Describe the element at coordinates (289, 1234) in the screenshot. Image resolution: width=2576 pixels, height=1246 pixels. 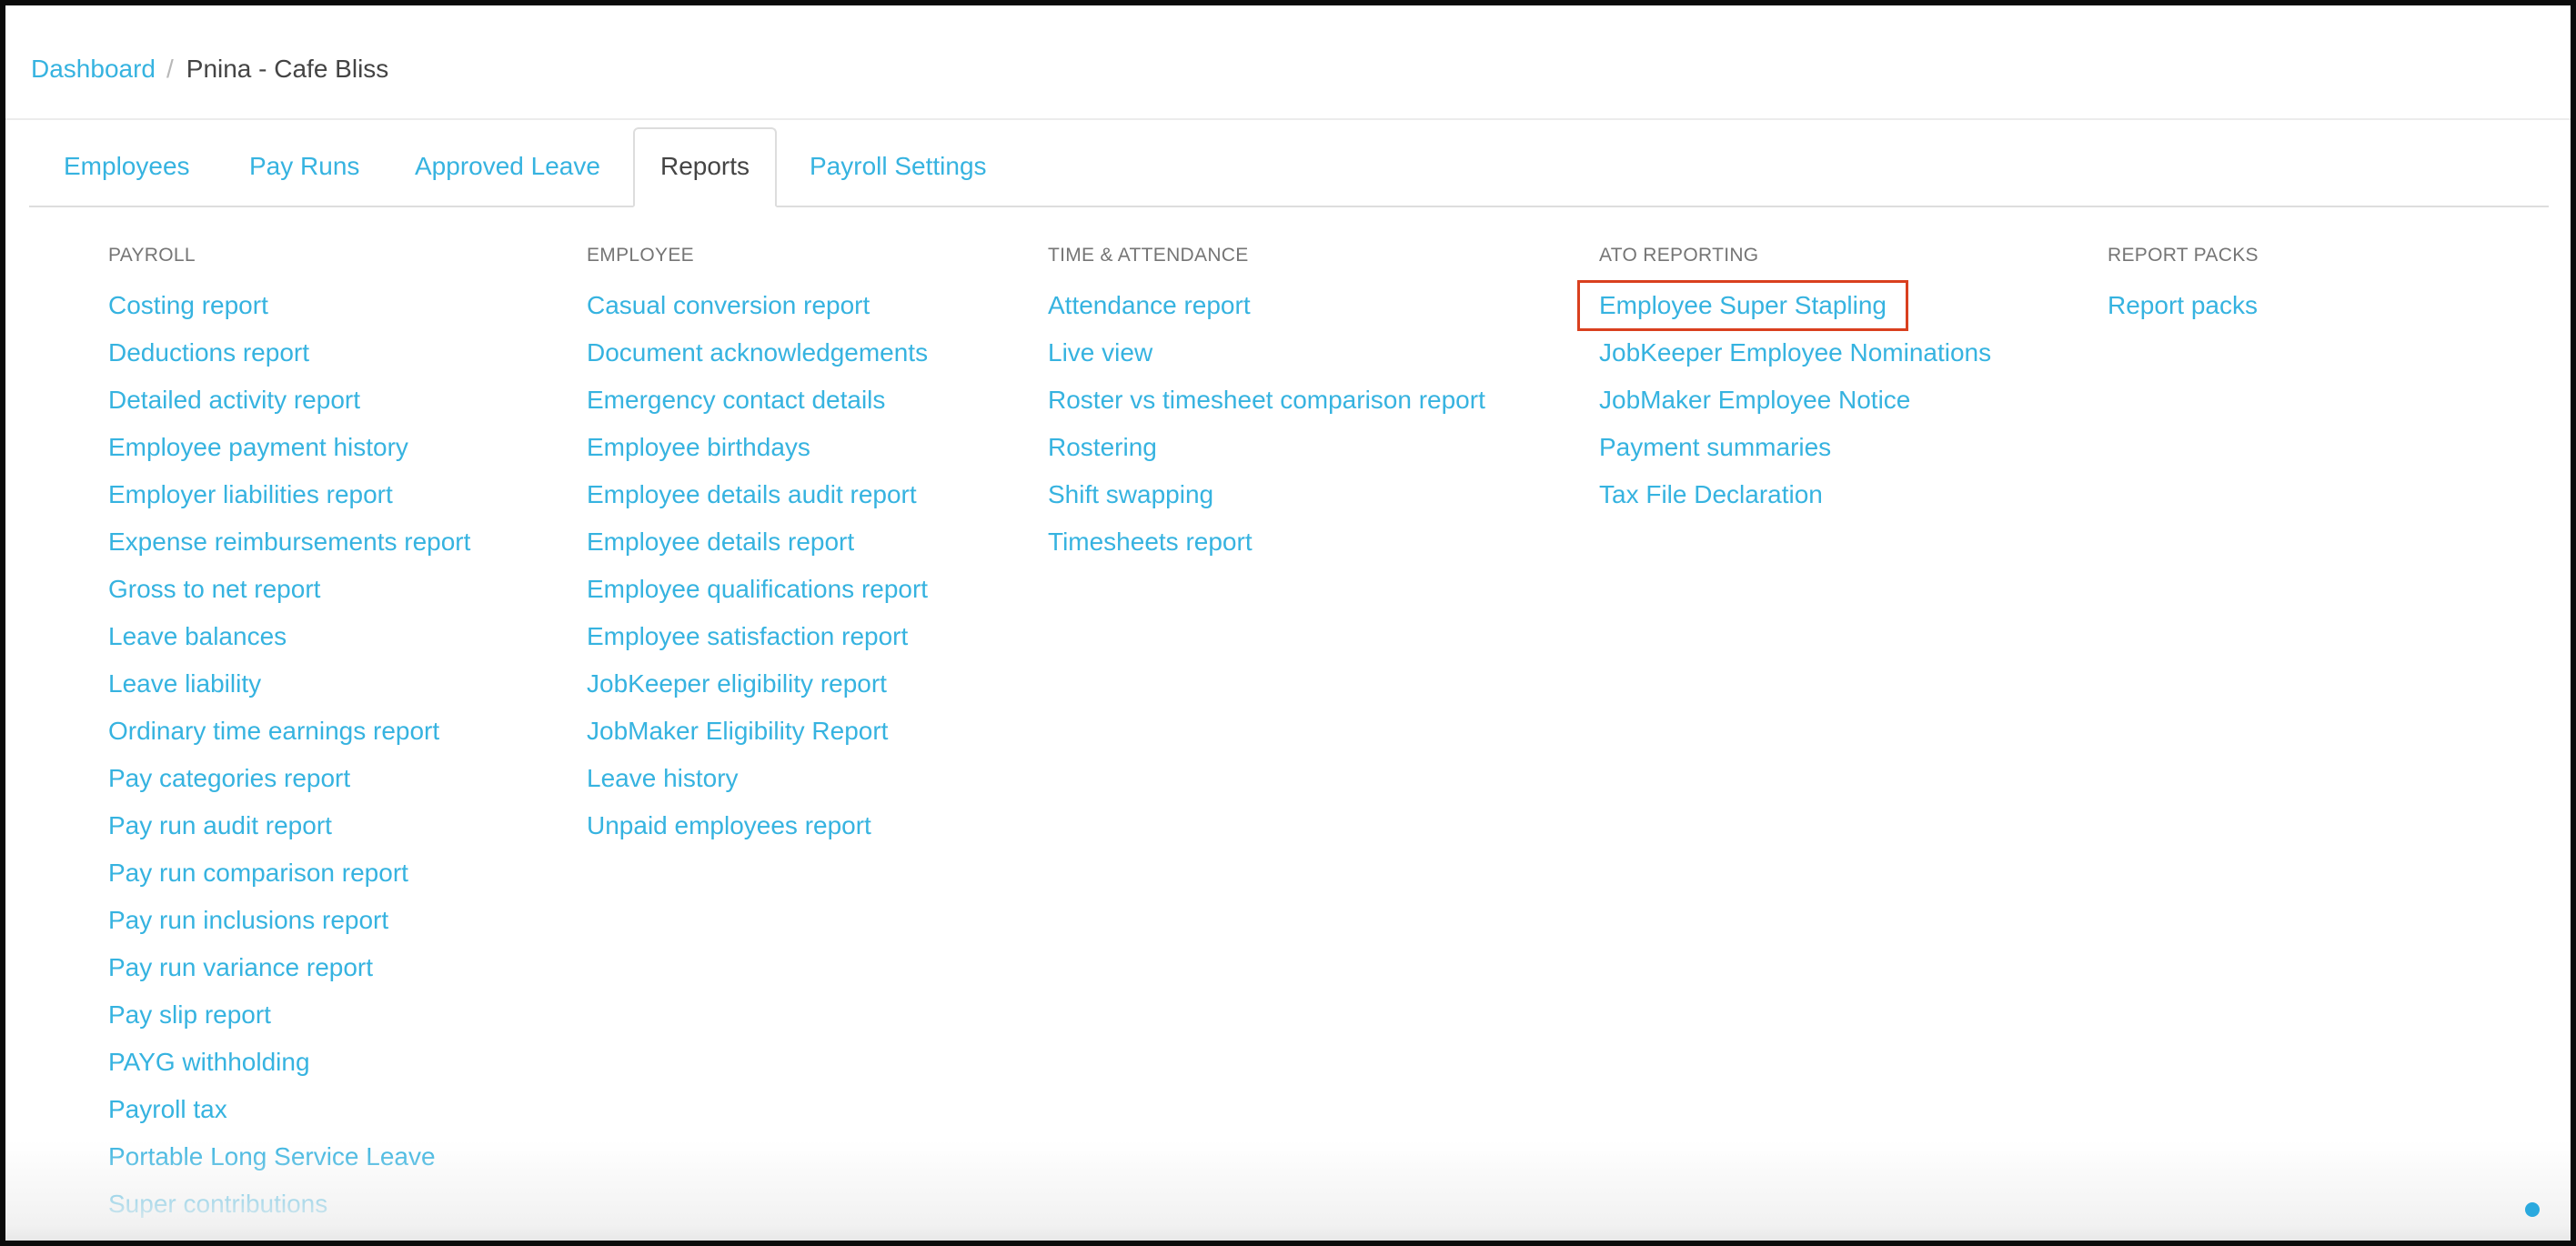
I see `report-link-super-payments: Super payments` at that location.